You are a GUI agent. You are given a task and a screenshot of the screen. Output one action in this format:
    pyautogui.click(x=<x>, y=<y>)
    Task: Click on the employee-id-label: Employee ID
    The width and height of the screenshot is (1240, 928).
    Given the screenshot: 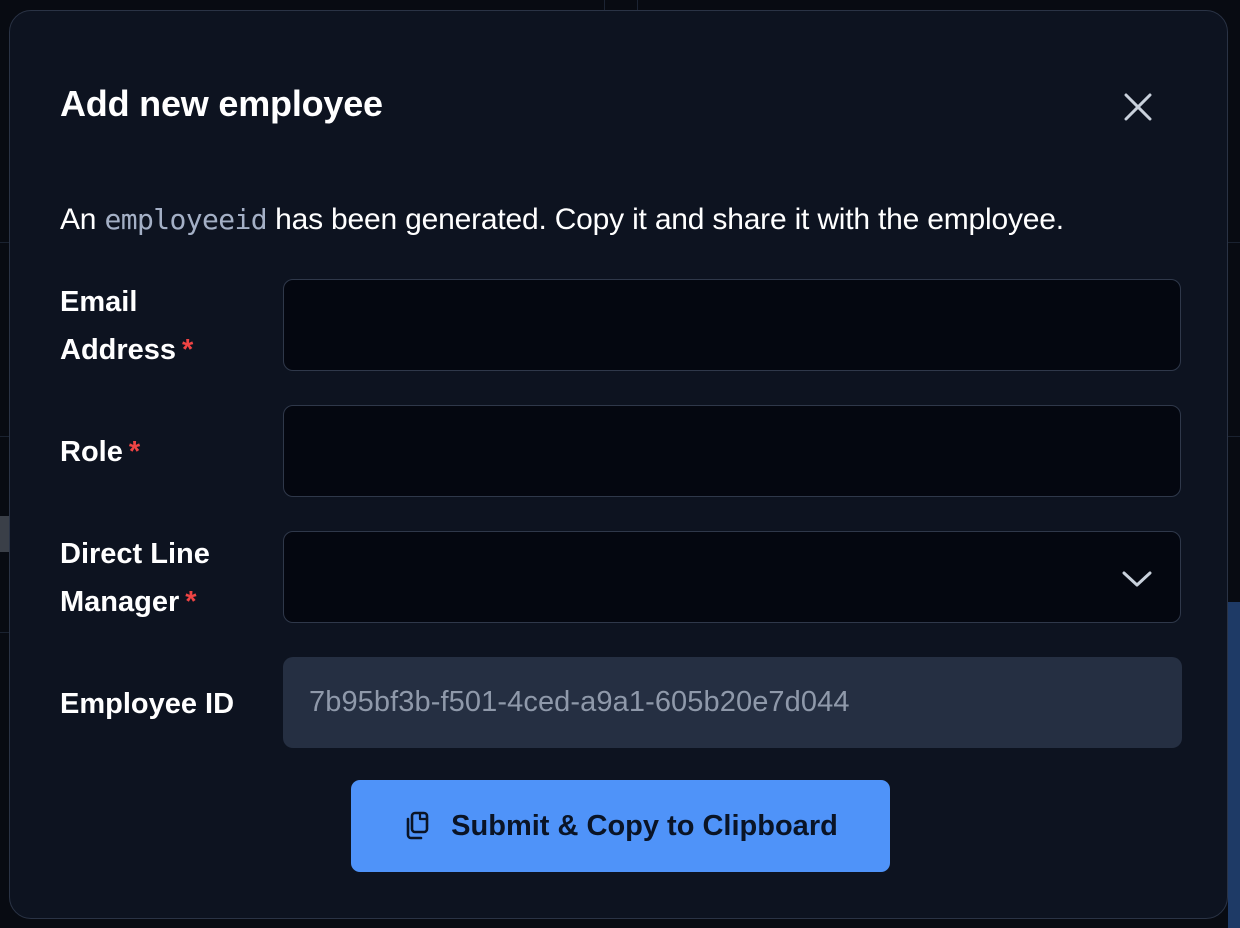 What is the action you would take?
    pyautogui.click(x=147, y=704)
    